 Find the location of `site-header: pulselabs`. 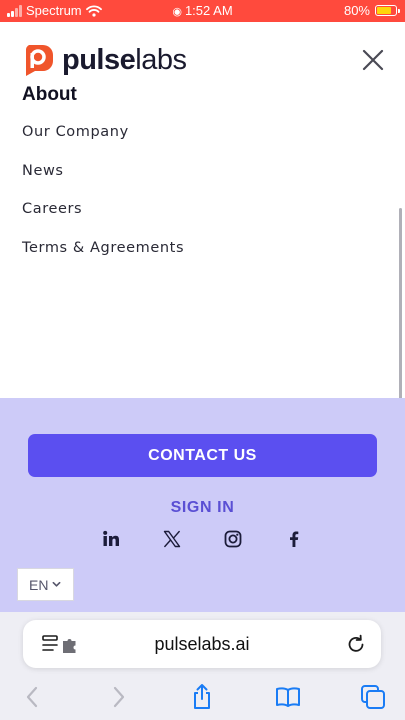

site-header: pulselabs is located at coordinates (202, 57).